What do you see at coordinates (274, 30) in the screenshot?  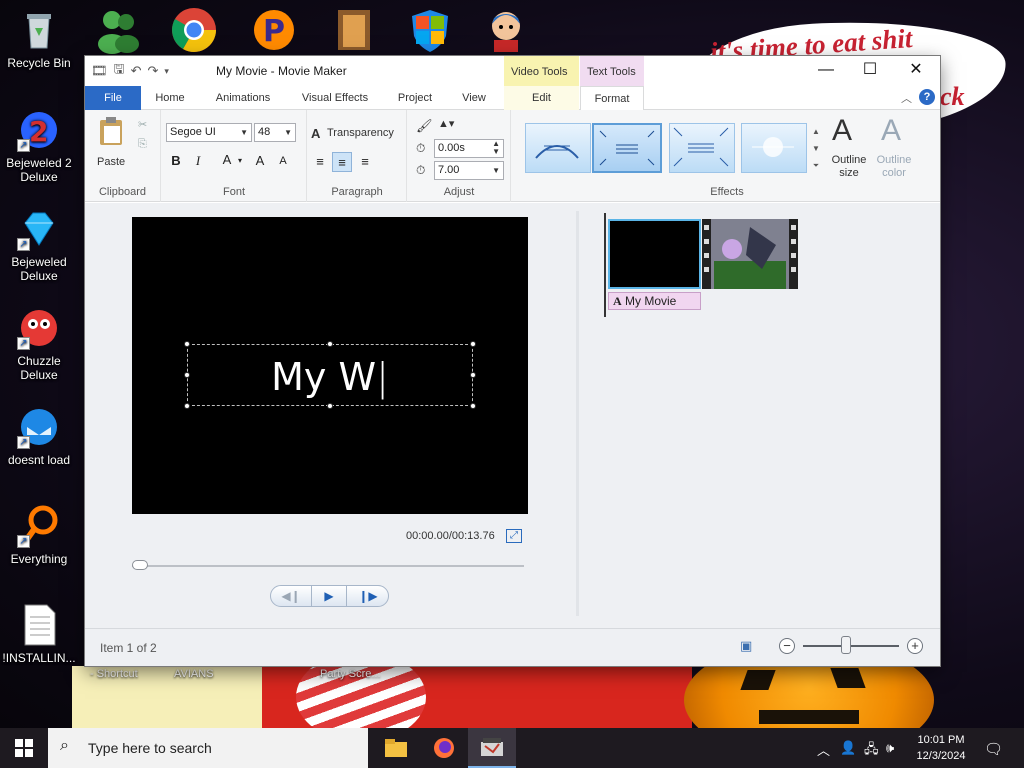 I see `desktop-app-icon-p: P` at bounding box center [274, 30].